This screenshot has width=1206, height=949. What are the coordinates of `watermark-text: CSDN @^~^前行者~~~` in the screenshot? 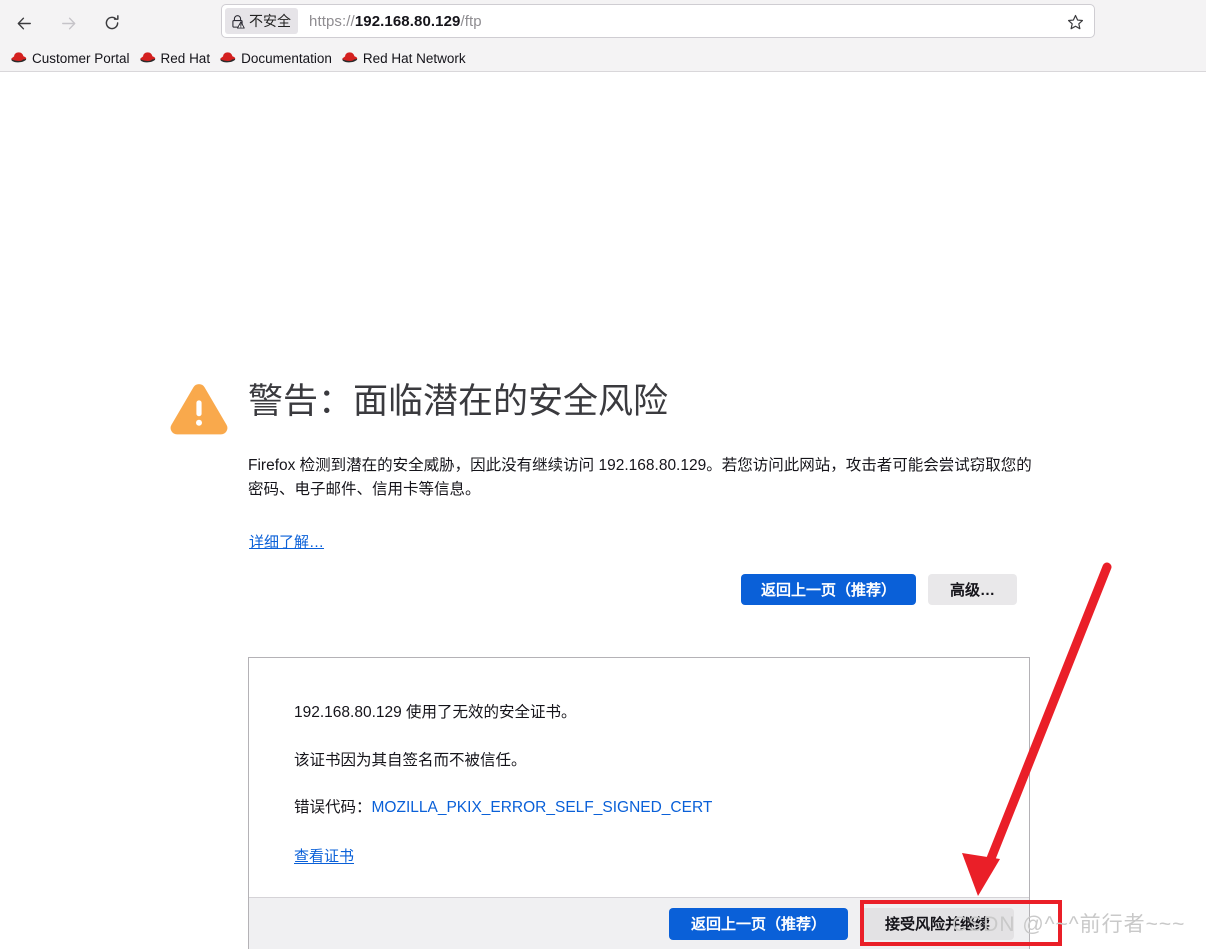 It's located at (1069, 924).